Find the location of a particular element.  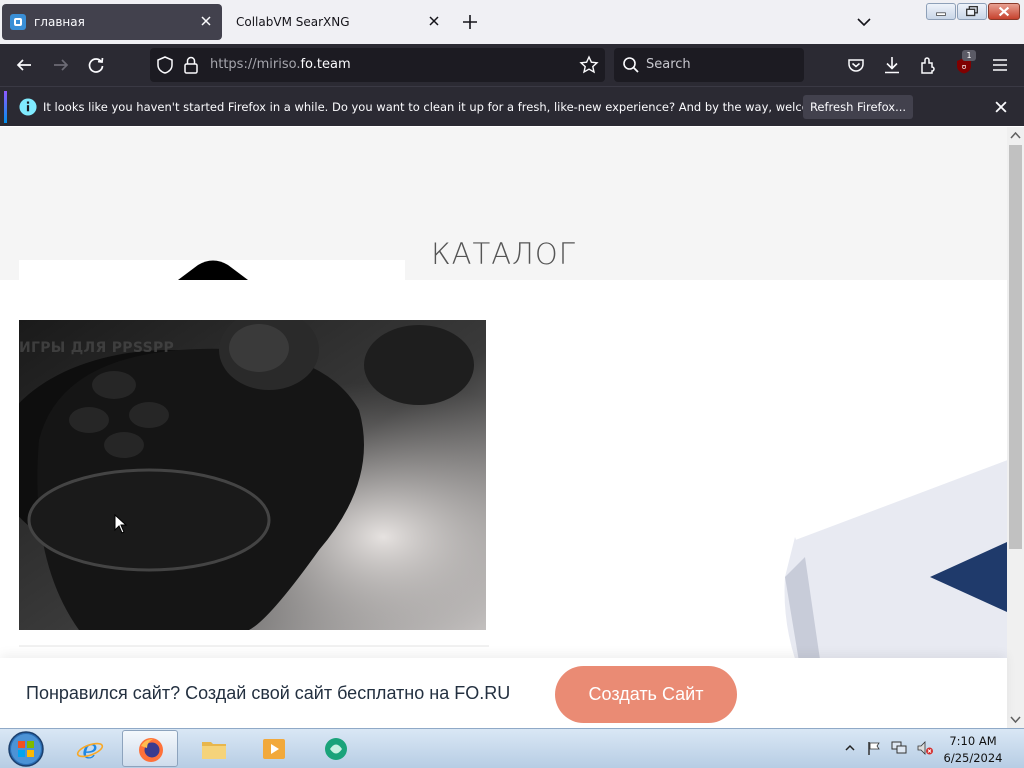

mouse-cursor-icon is located at coordinates (121, 524).